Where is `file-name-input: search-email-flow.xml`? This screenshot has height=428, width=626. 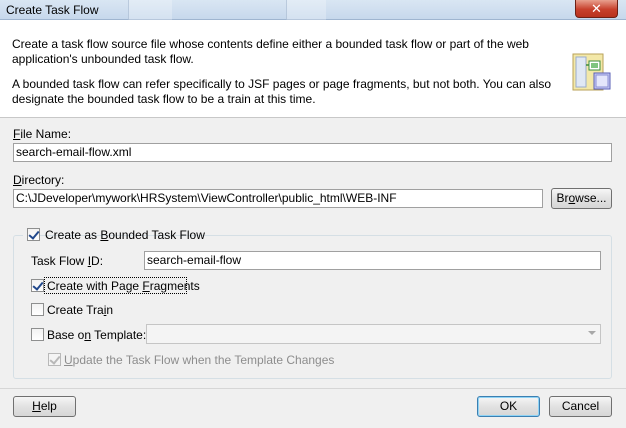 file-name-input: search-email-flow.xml is located at coordinates (312, 152).